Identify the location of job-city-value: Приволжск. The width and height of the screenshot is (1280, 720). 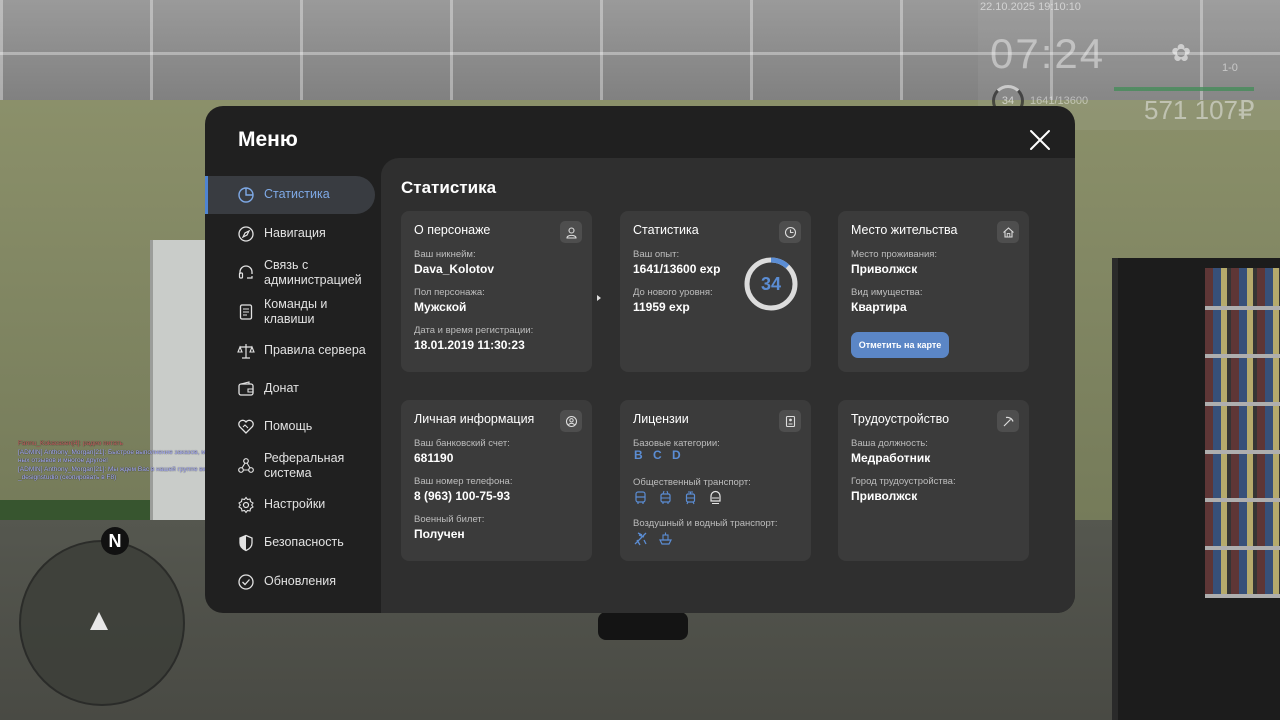
(884, 496).